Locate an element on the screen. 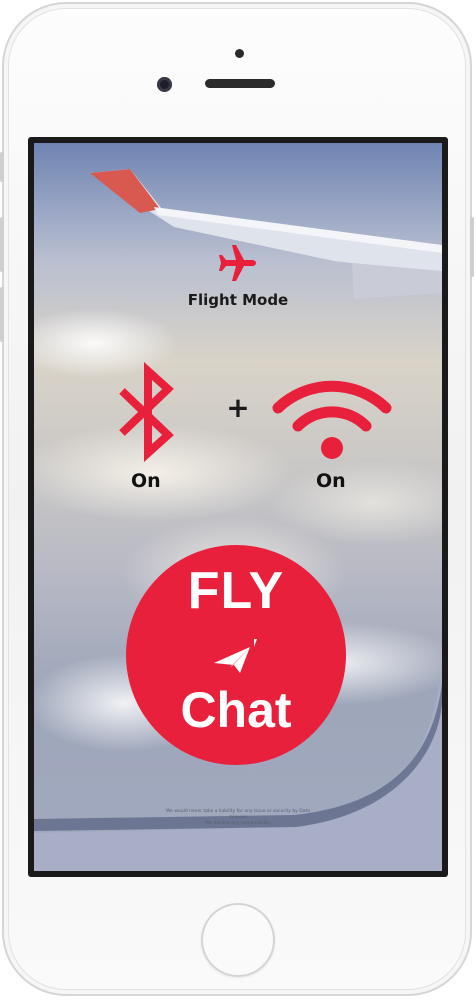 This screenshot has width=476, height=1000. wifi-status-label: On is located at coordinates (331, 481).